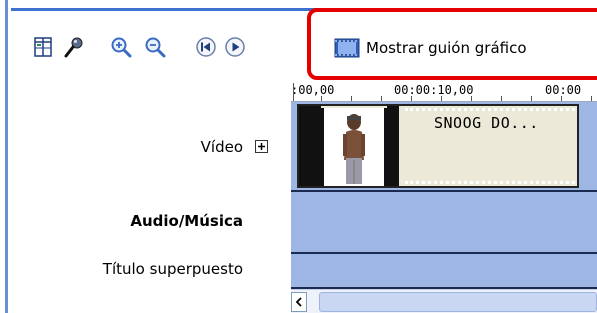 This screenshot has width=597, height=313. I want to click on rewind-button, so click(206, 47).